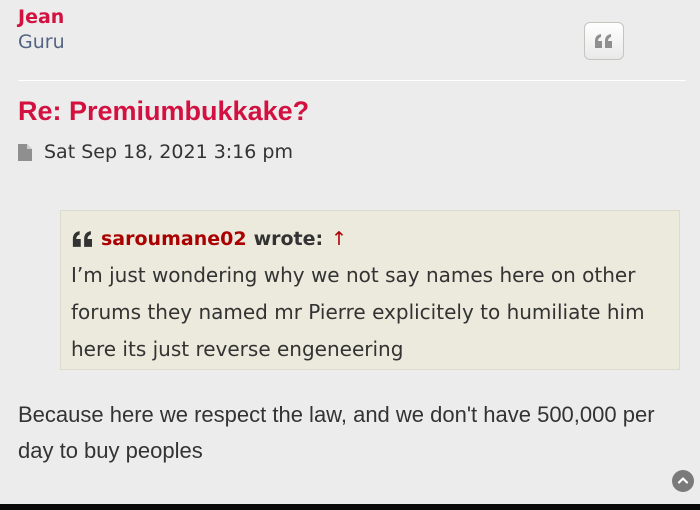  I want to click on bottom-bar, so click(350, 507).